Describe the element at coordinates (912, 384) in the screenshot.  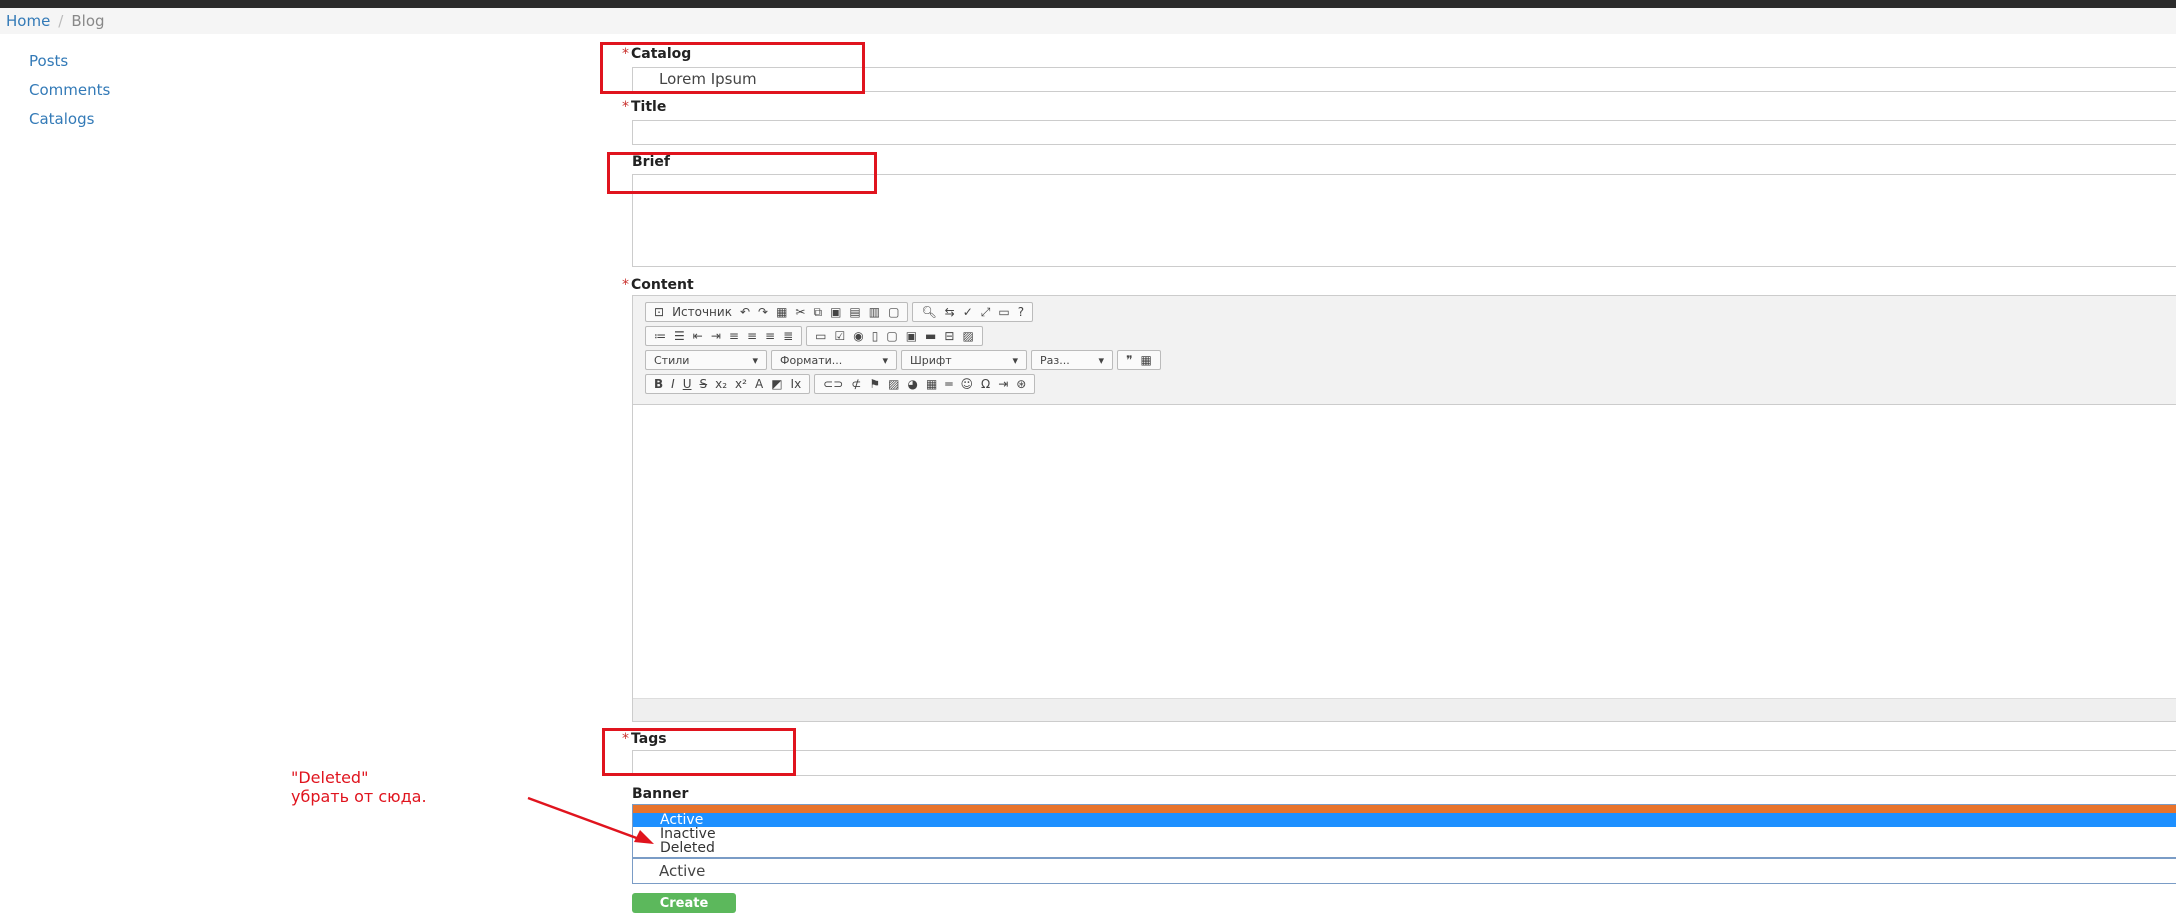
I see `flash-icon: ◕` at that location.